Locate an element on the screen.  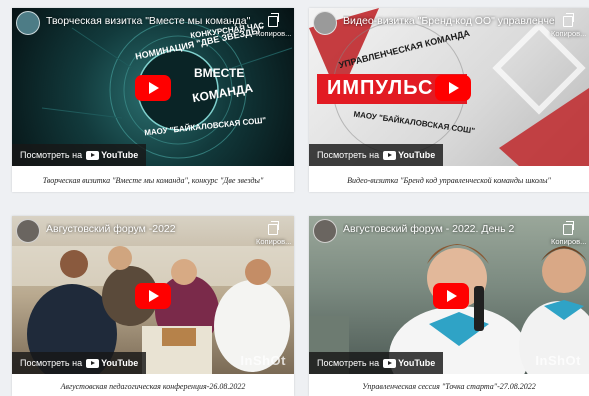
thumb-text-main1: ВМЕСТЕ is located at coordinates (219, 73).